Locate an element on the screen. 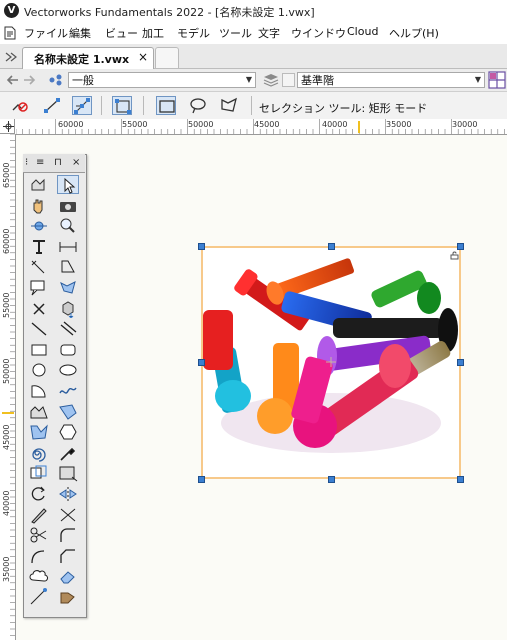 Image resolution: width=507 pixels, height=640 pixels. chamfer-tool-icon is located at coordinates (67, 556).